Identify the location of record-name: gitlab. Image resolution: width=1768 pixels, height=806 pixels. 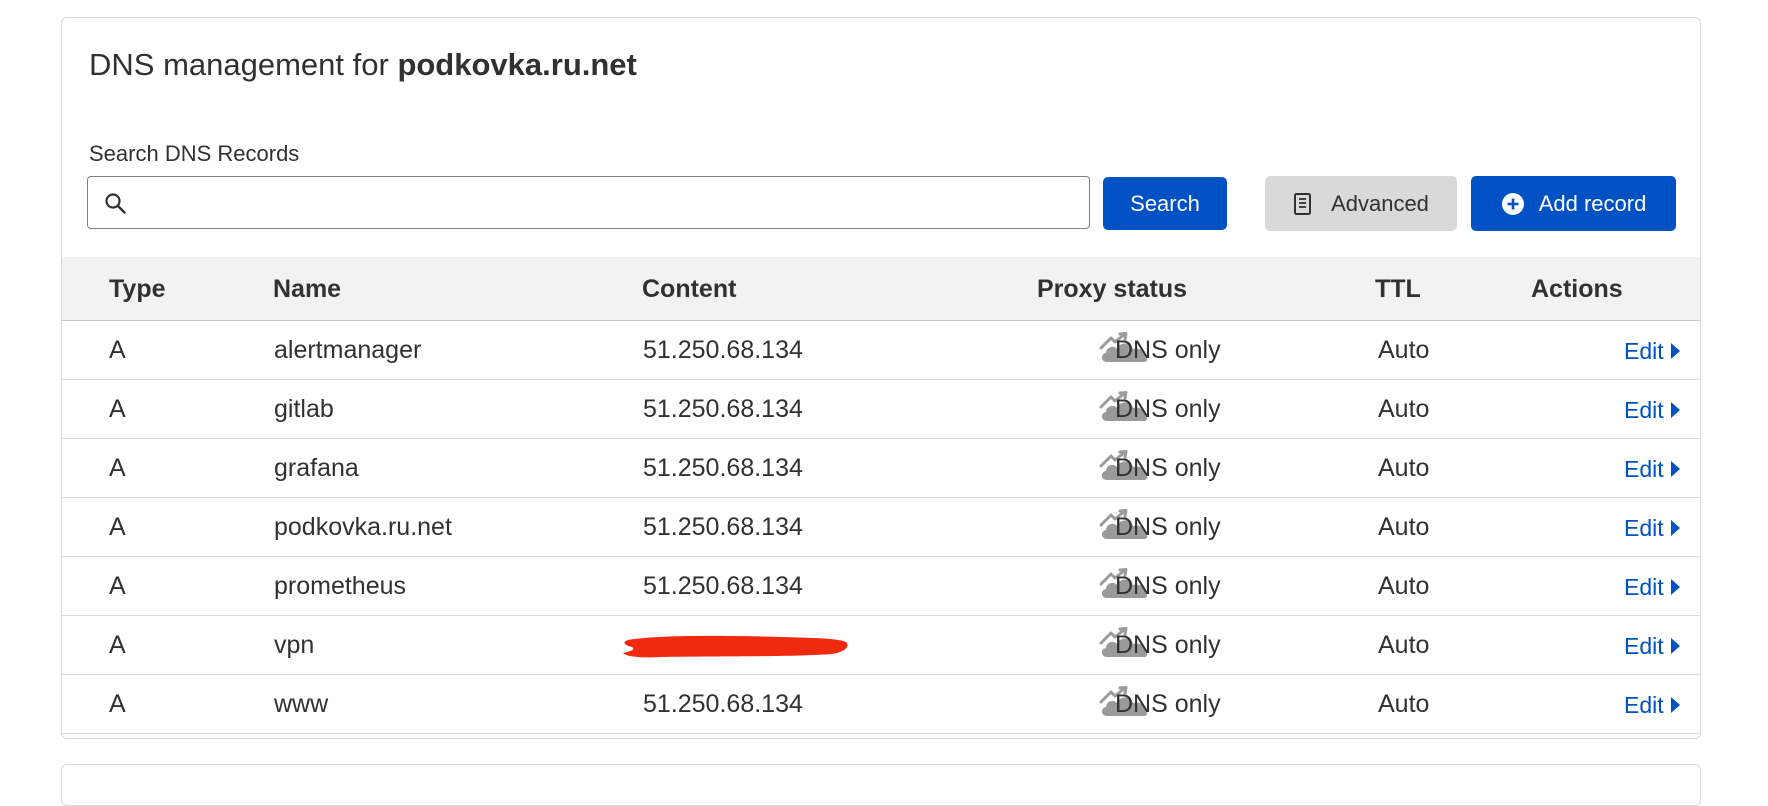
(304, 409).